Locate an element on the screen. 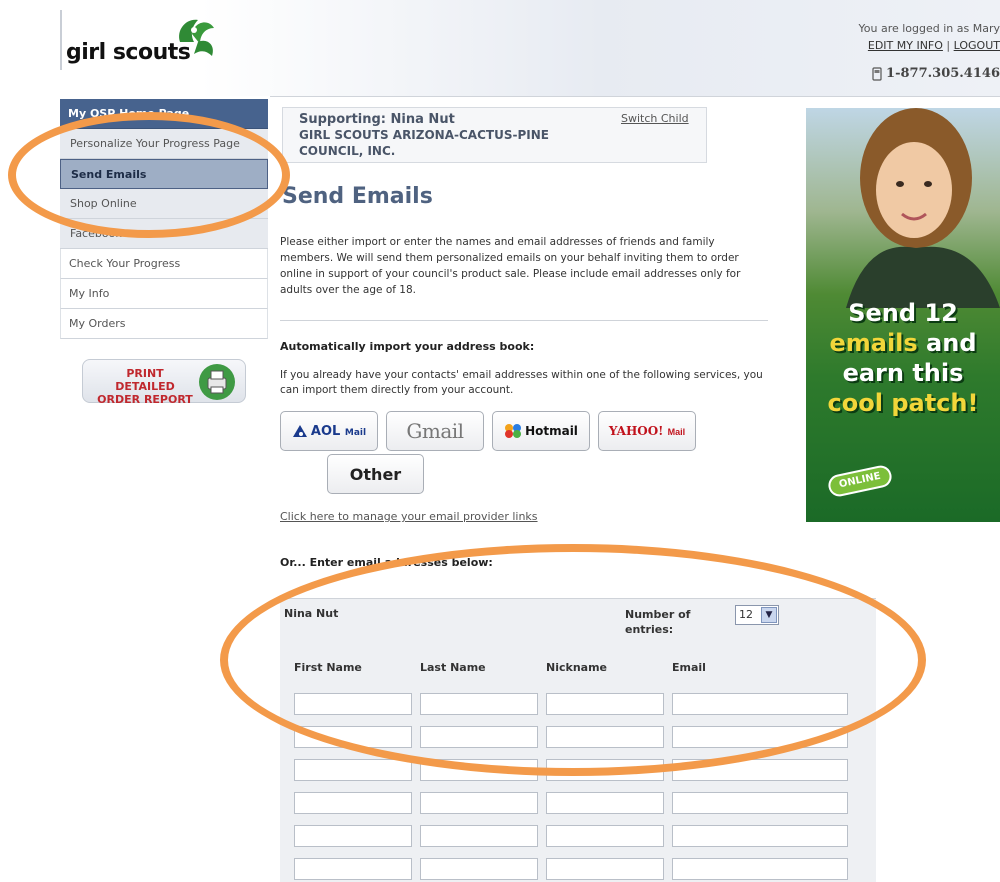 This screenshot has height=882, width=1000. yahoo-label: YAHOO! Mail is located at coordinates (647, 431).